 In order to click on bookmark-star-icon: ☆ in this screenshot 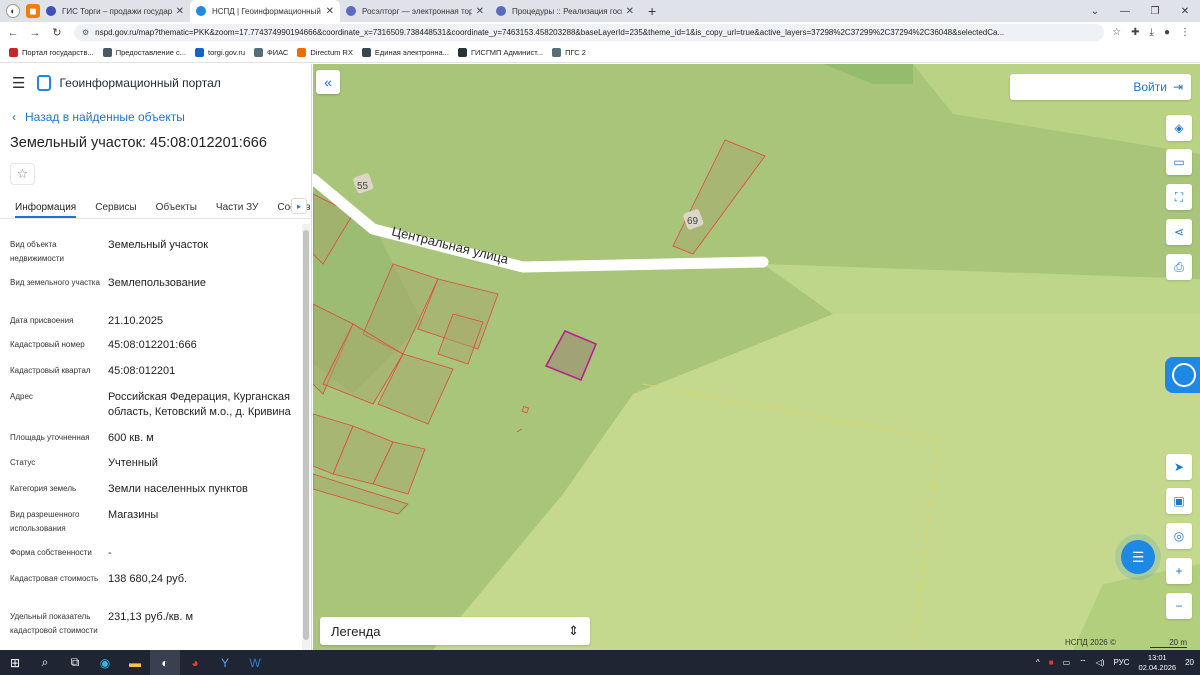, I will do `click(1116, 32)`.